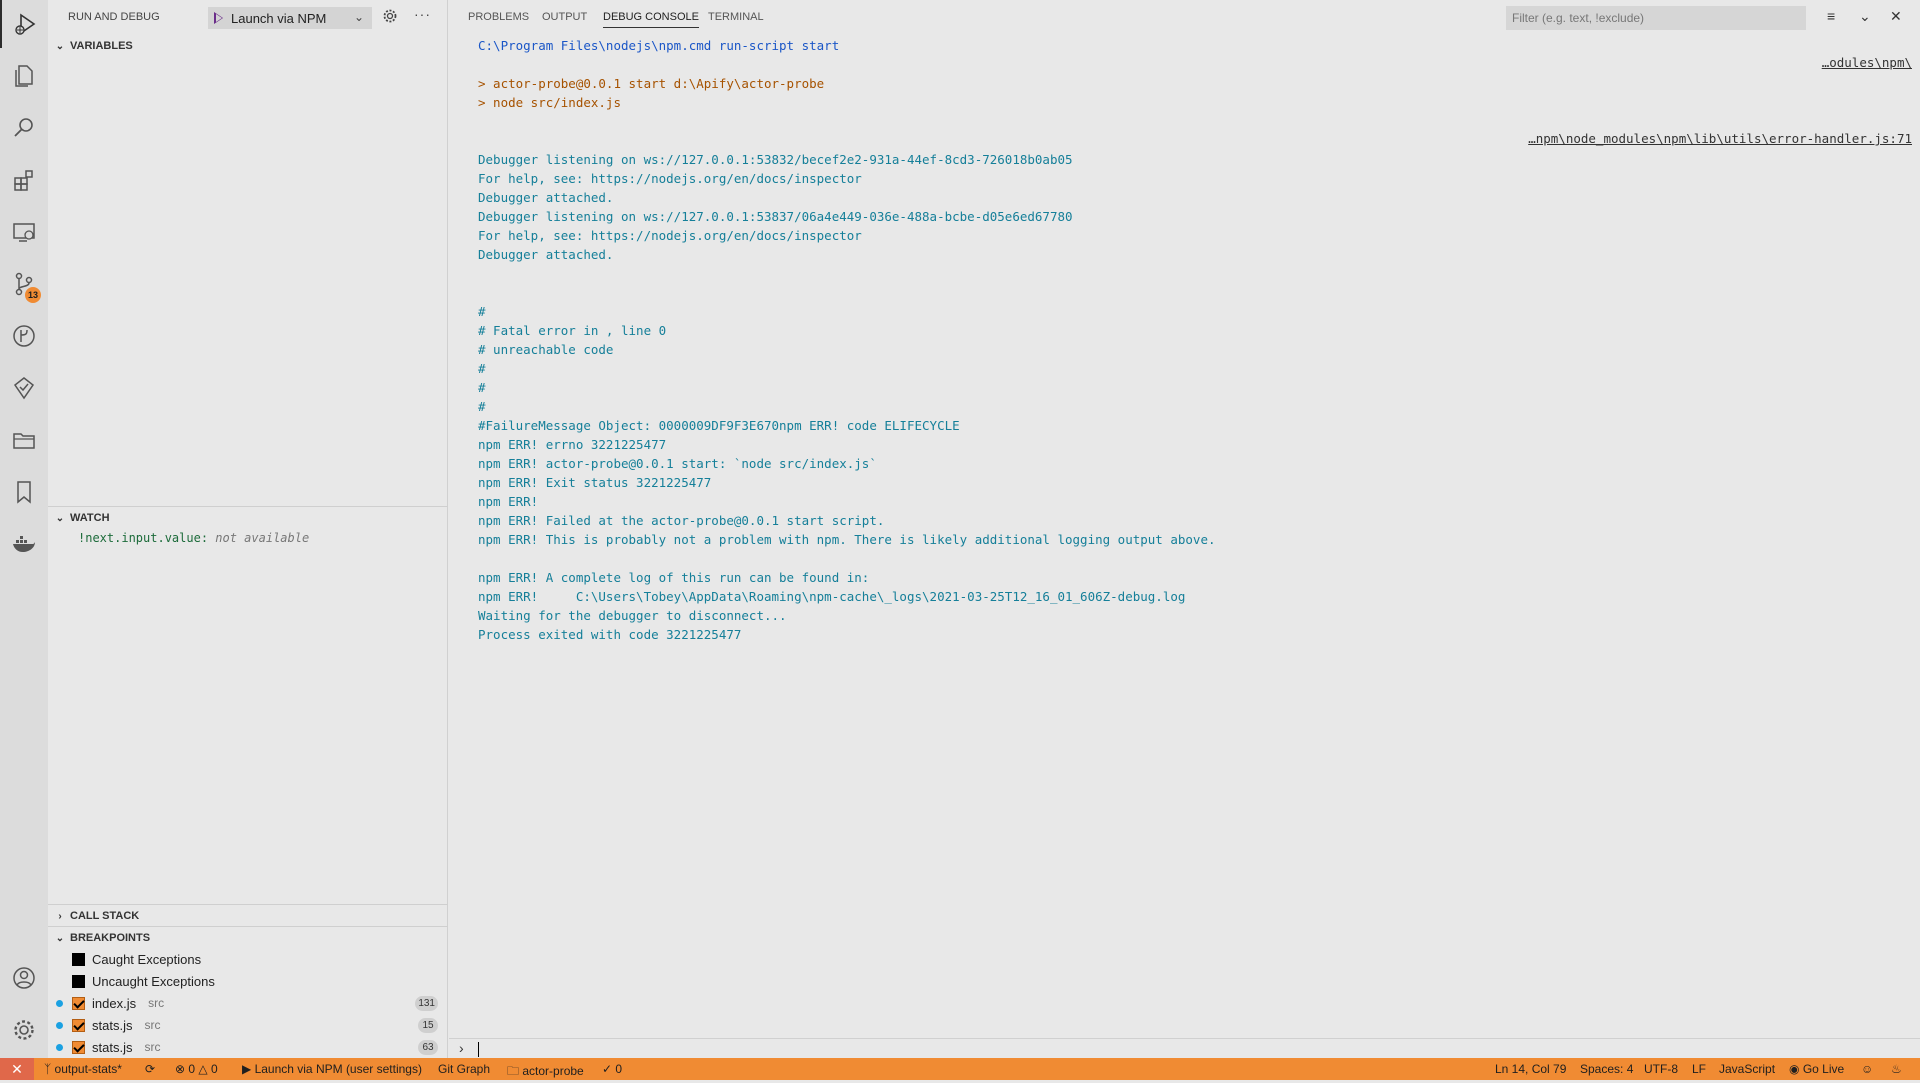  I want to click on breakpoint-row: Caught Exceptions, so click(248, 959).